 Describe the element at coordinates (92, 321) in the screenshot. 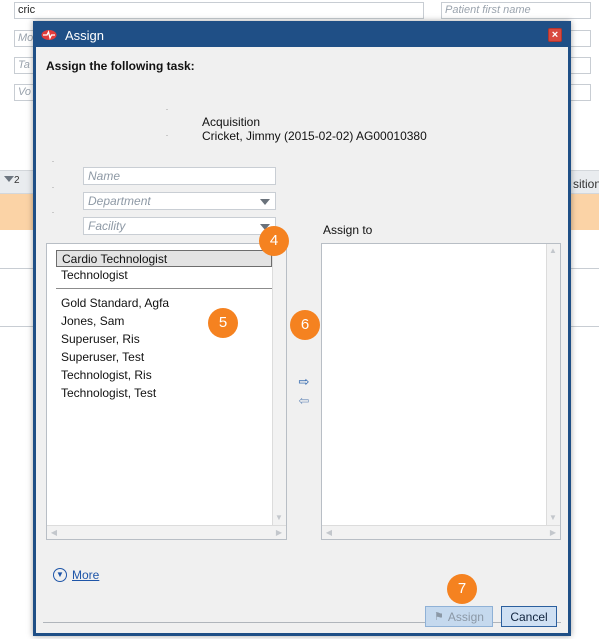

I see `list-item: Jones, Sam` at that location.